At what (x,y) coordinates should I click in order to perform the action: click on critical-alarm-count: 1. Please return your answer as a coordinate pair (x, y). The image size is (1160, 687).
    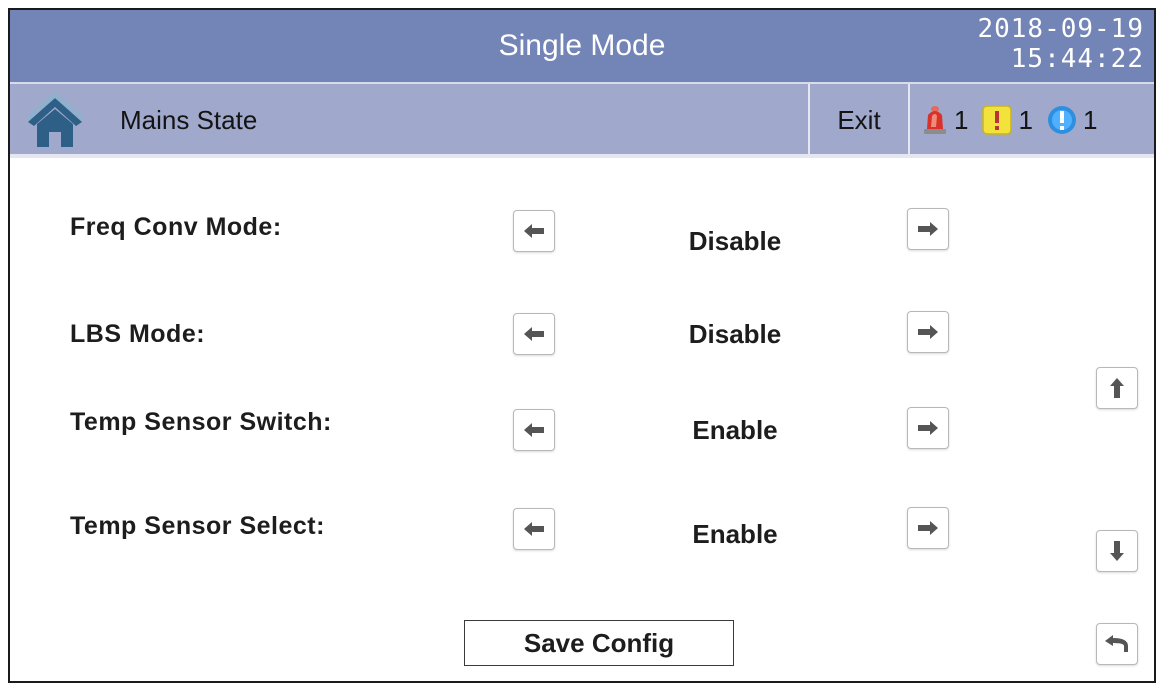
    Looking at the image, I should click on (961, 119).